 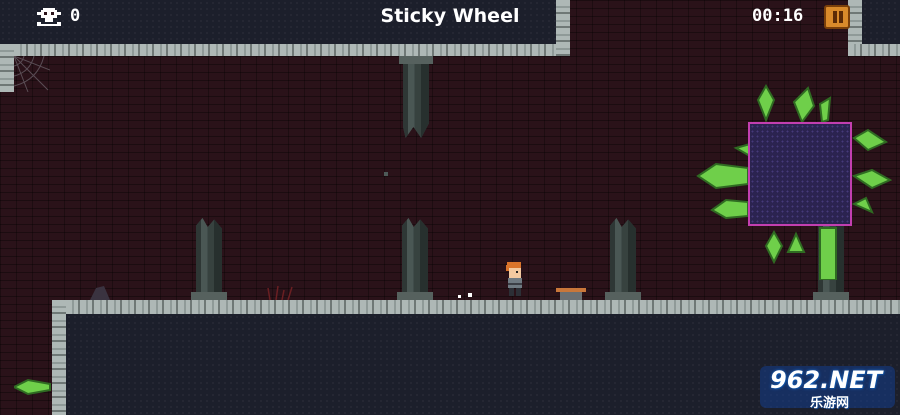 What do you see at coordinates (415, 296) in the screenshot?
I see `ruined-pillar-2-base` at bounding box center [415, 296].